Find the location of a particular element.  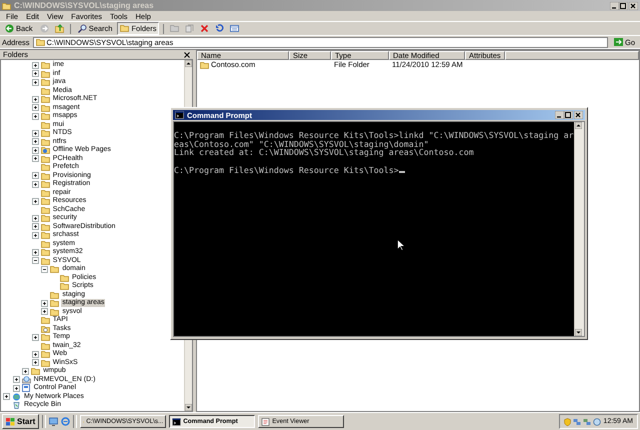

control-panel-icon is located at coordinates (26, 388).